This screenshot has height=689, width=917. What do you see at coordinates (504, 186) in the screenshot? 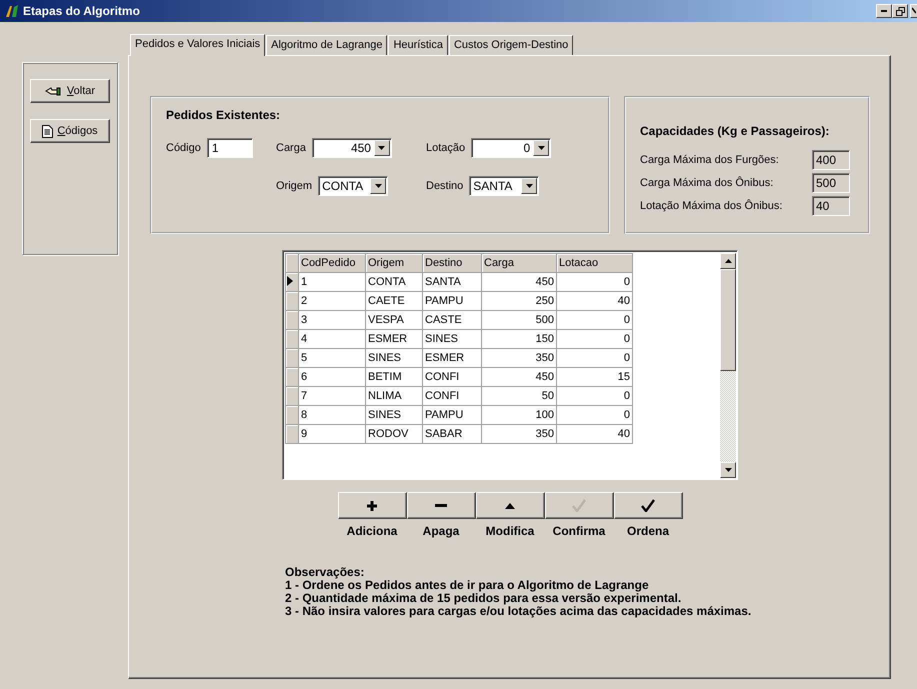
I see `dropdown: SANTA` at bounding box center [504, 186].